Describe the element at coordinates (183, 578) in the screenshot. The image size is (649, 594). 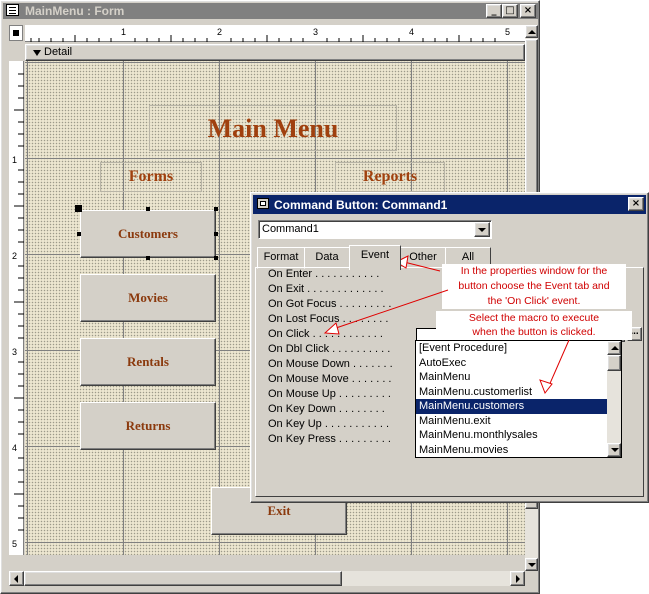
I see `horizontal-scroll-thumb` at that location.